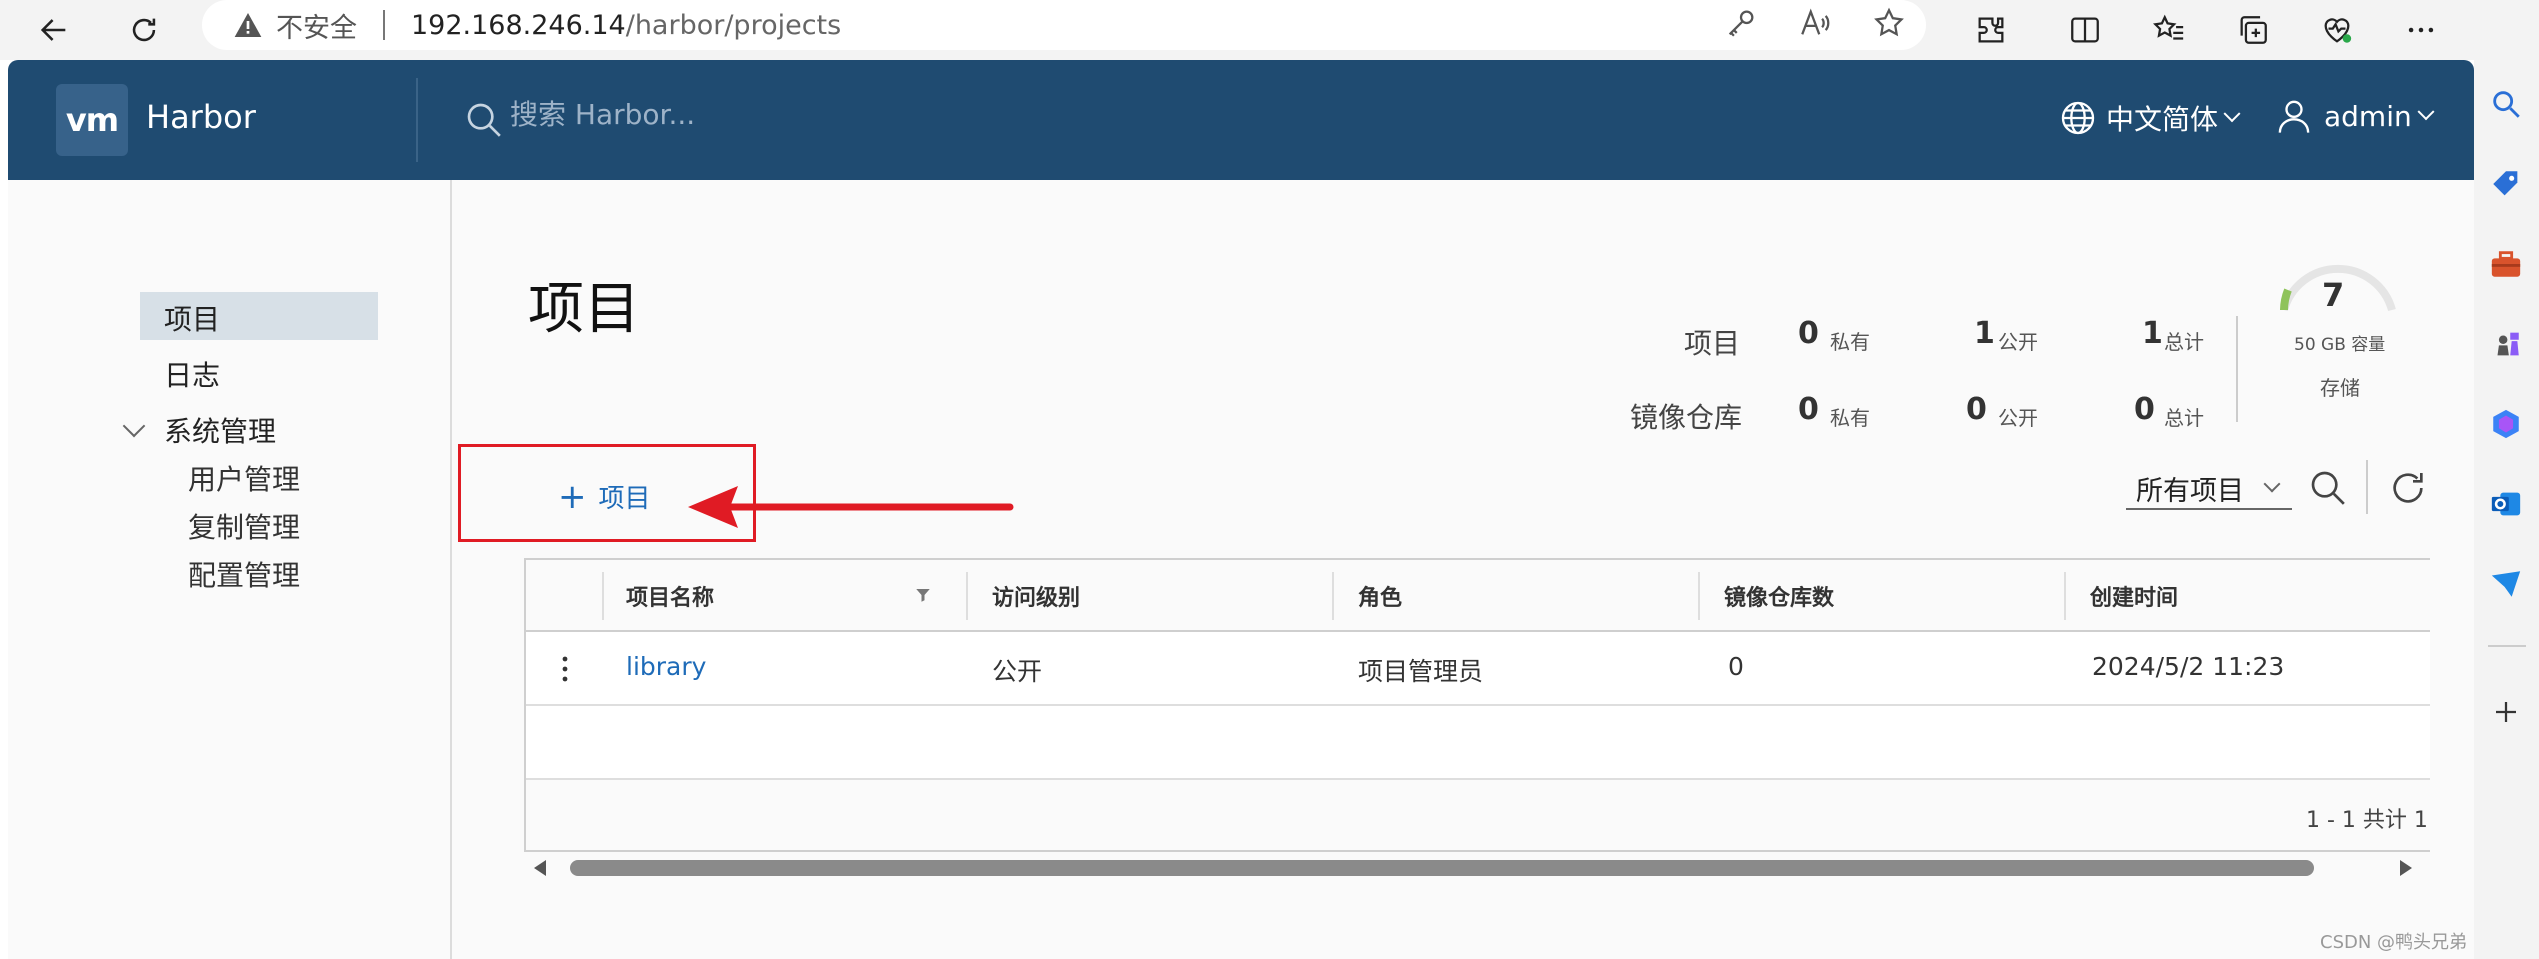  Describe the element at coordinates (2408, 488) in the screenshot. I see `refresh-icon` at that location.